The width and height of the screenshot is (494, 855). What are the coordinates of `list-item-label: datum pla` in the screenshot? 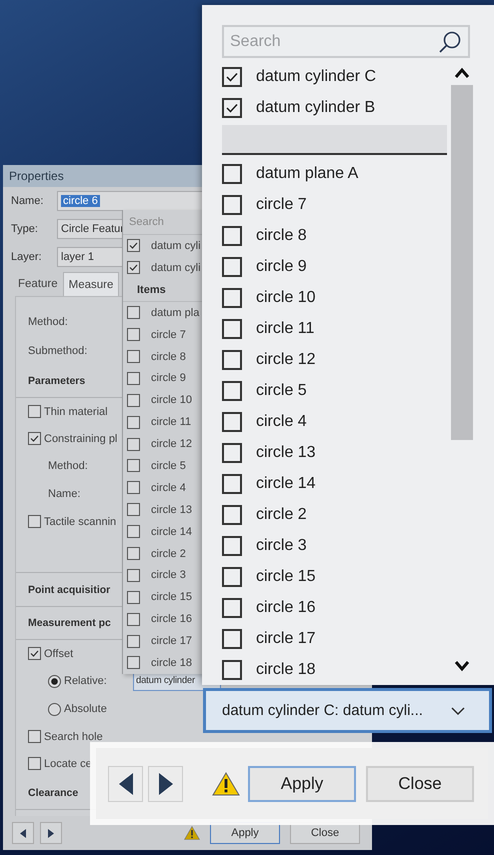 It's located at (175, 312).